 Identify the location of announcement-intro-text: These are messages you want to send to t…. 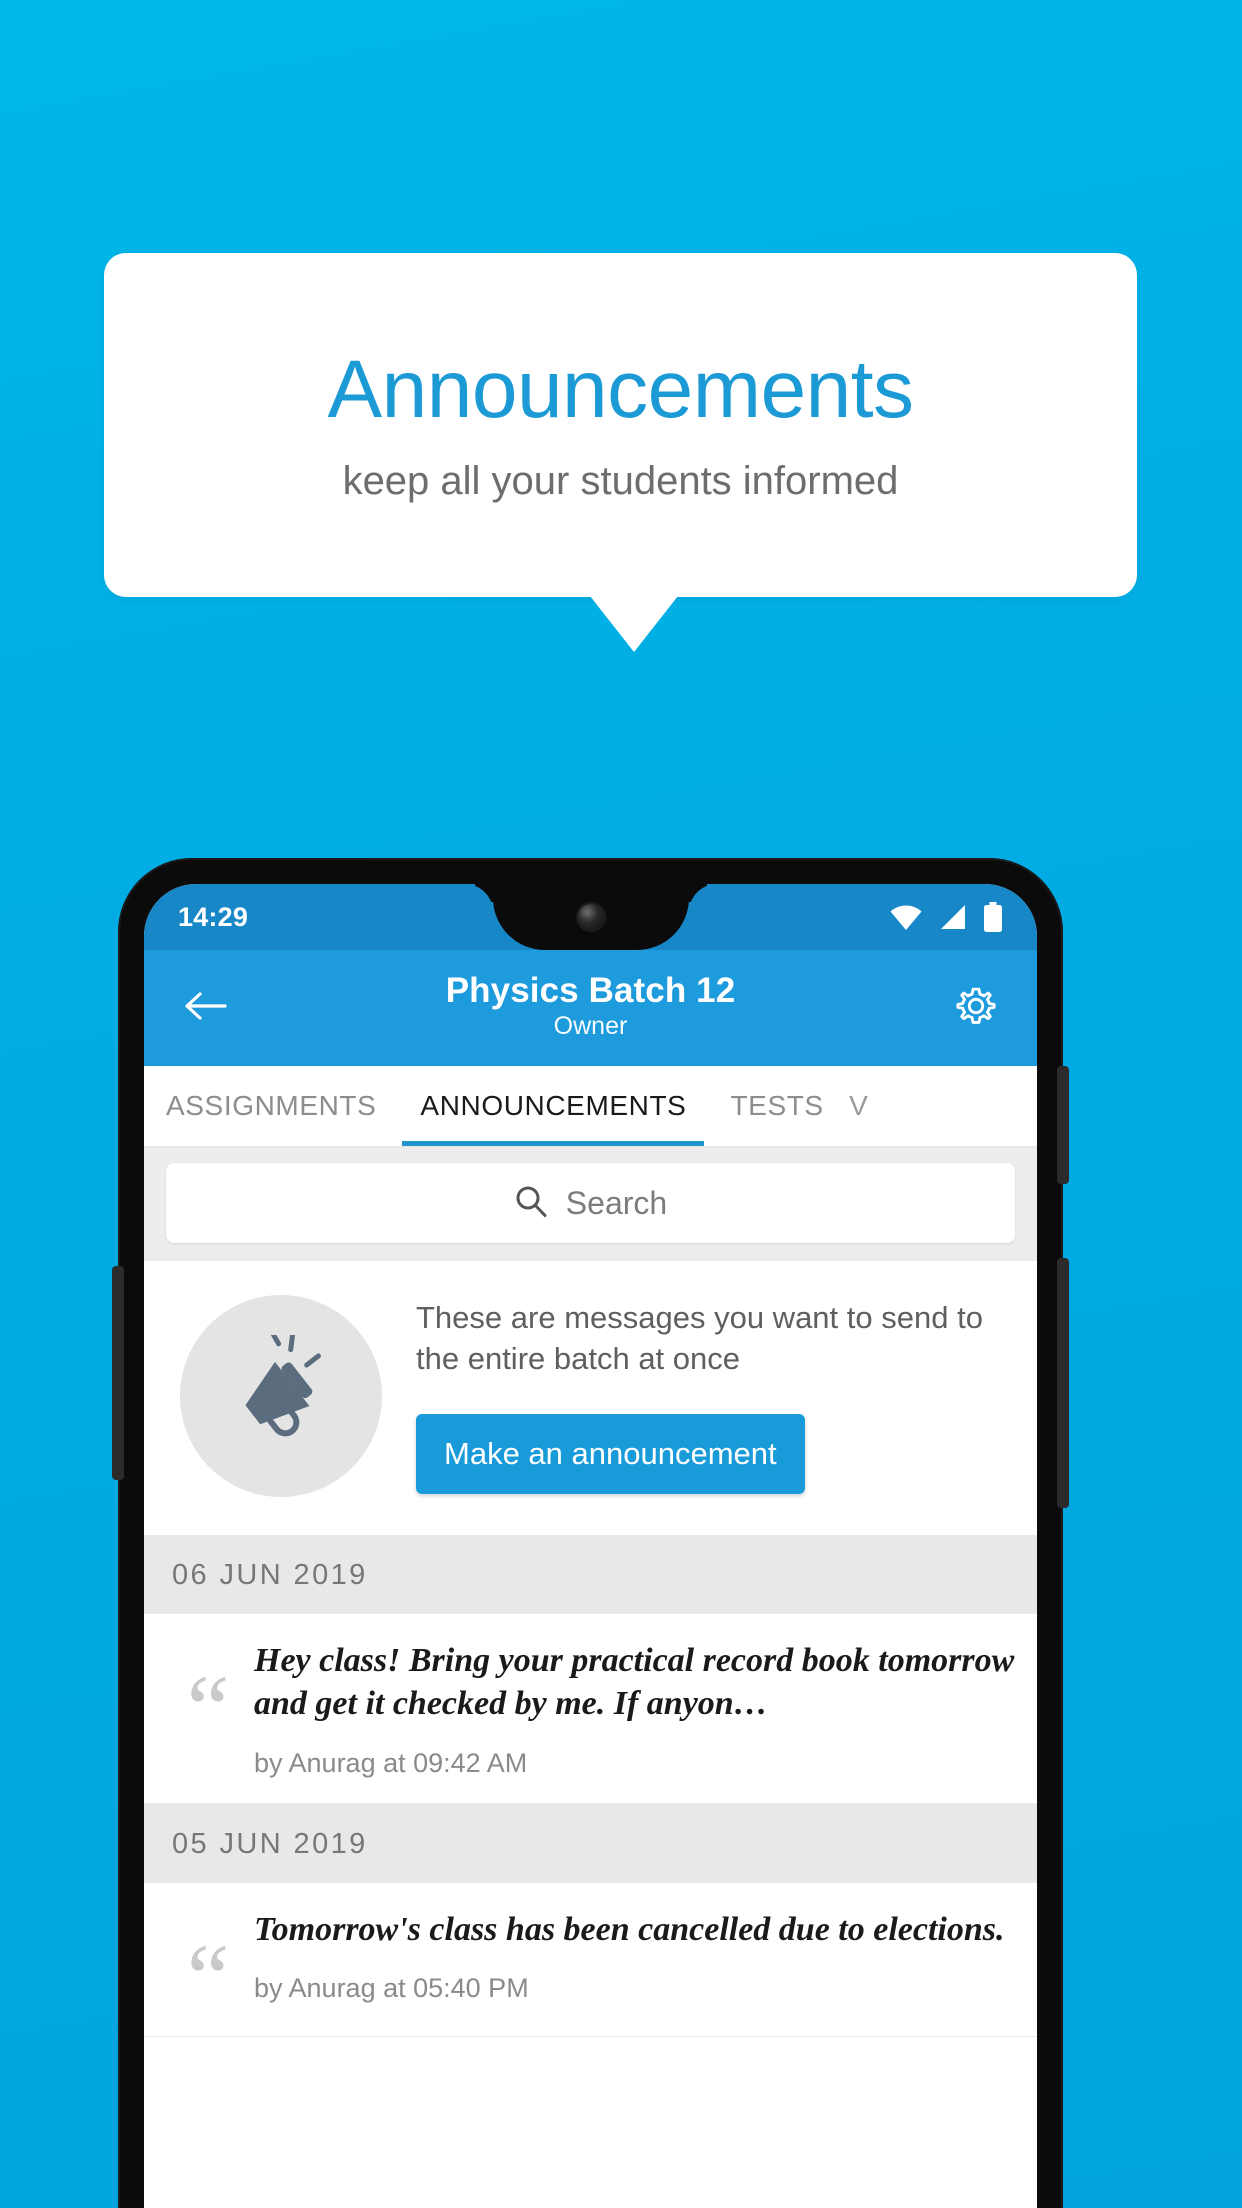
(699, 1338).